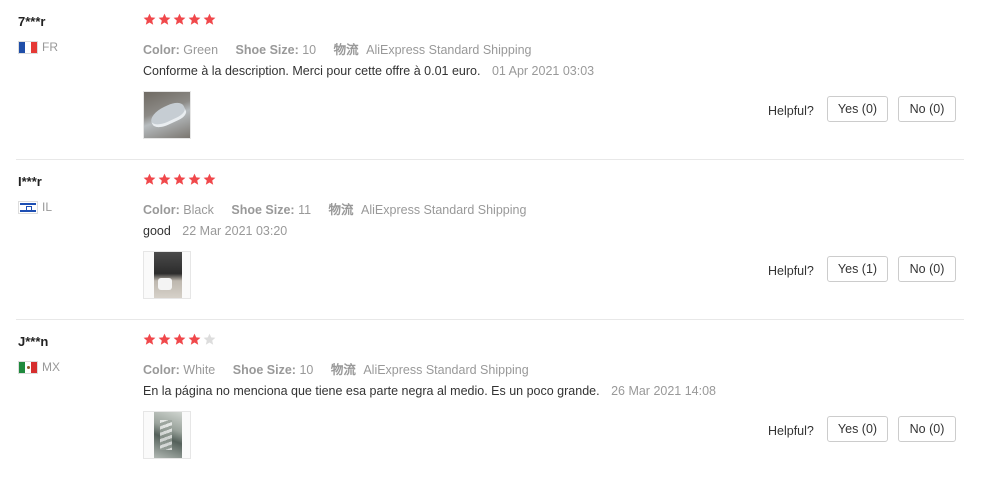 The height and width of the screenshot is (480, 982). Describe the element at coordinates (28, 47) in the screenshot. I see `france-flag-icon` at that location.